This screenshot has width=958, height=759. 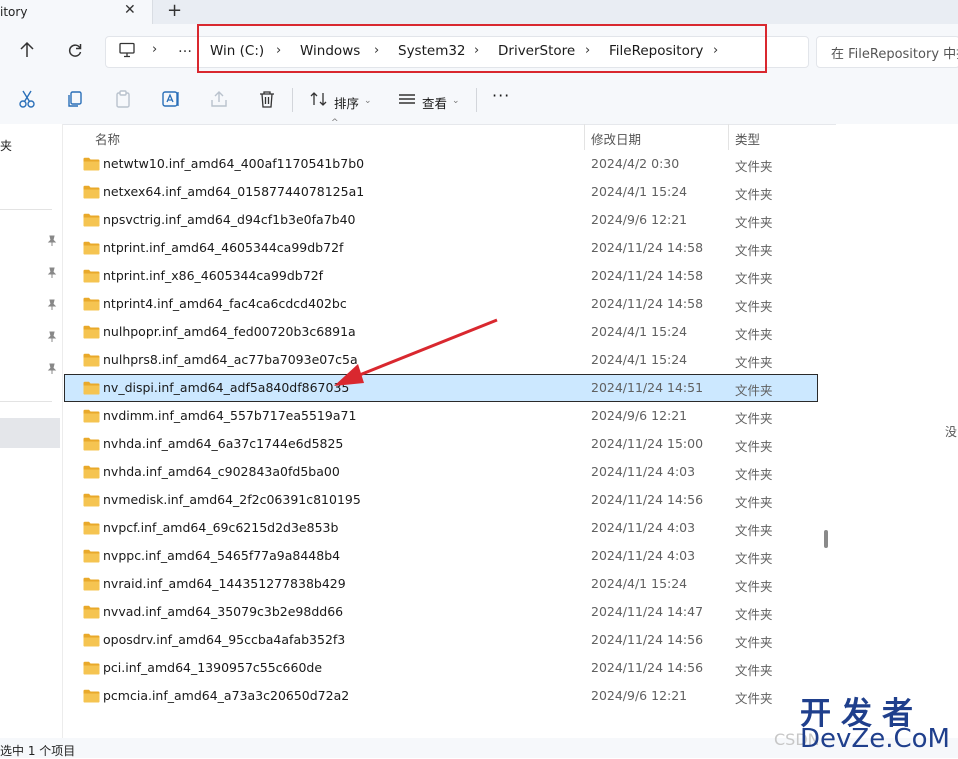 What do you see at coordinates (234, 163) in the screenshot?
I see `file-name: netwtw10.inf_amd64_400af1170541b7b0` at bounding box center [234, 163].